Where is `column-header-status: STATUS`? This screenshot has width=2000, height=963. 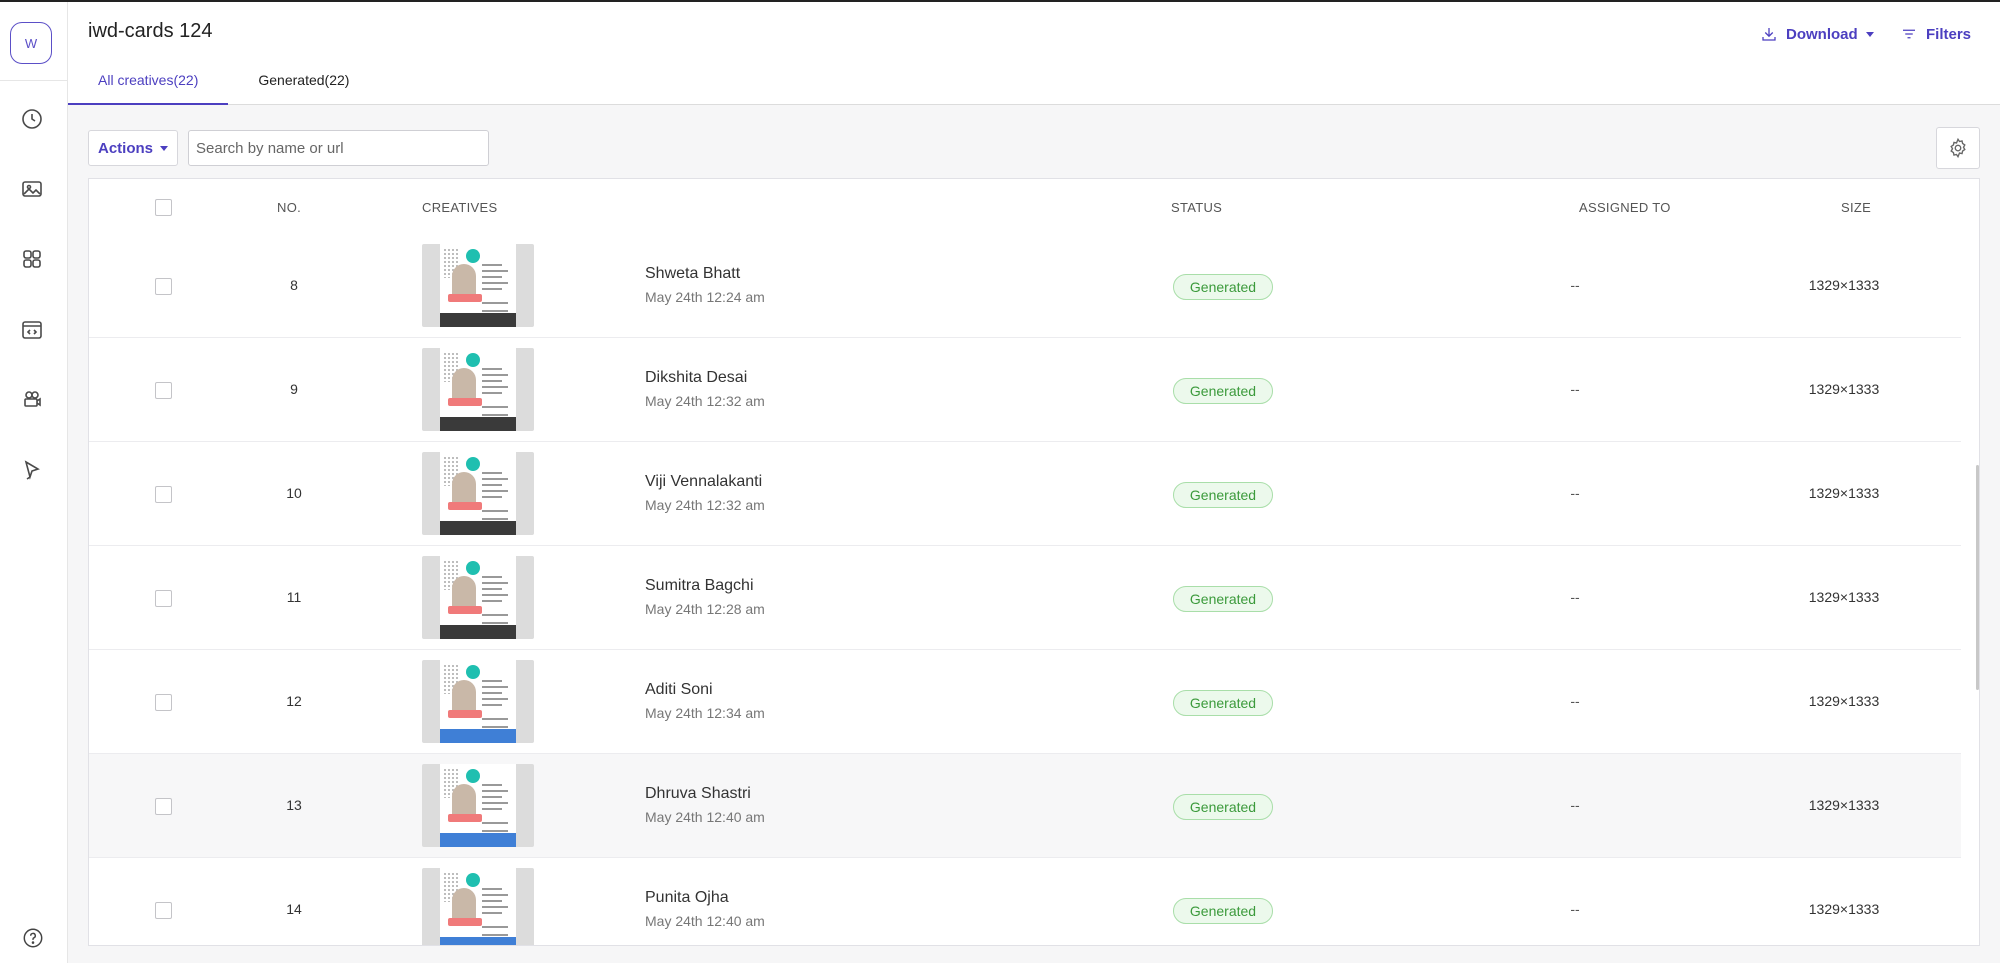 column-header-status: STATUS is located at coordinates (1196, 207).